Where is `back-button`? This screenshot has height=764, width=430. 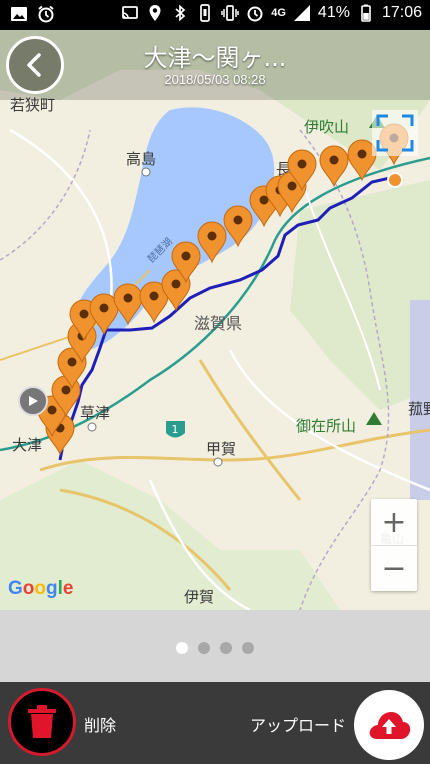 back-button is located at coordinates (35, 65).